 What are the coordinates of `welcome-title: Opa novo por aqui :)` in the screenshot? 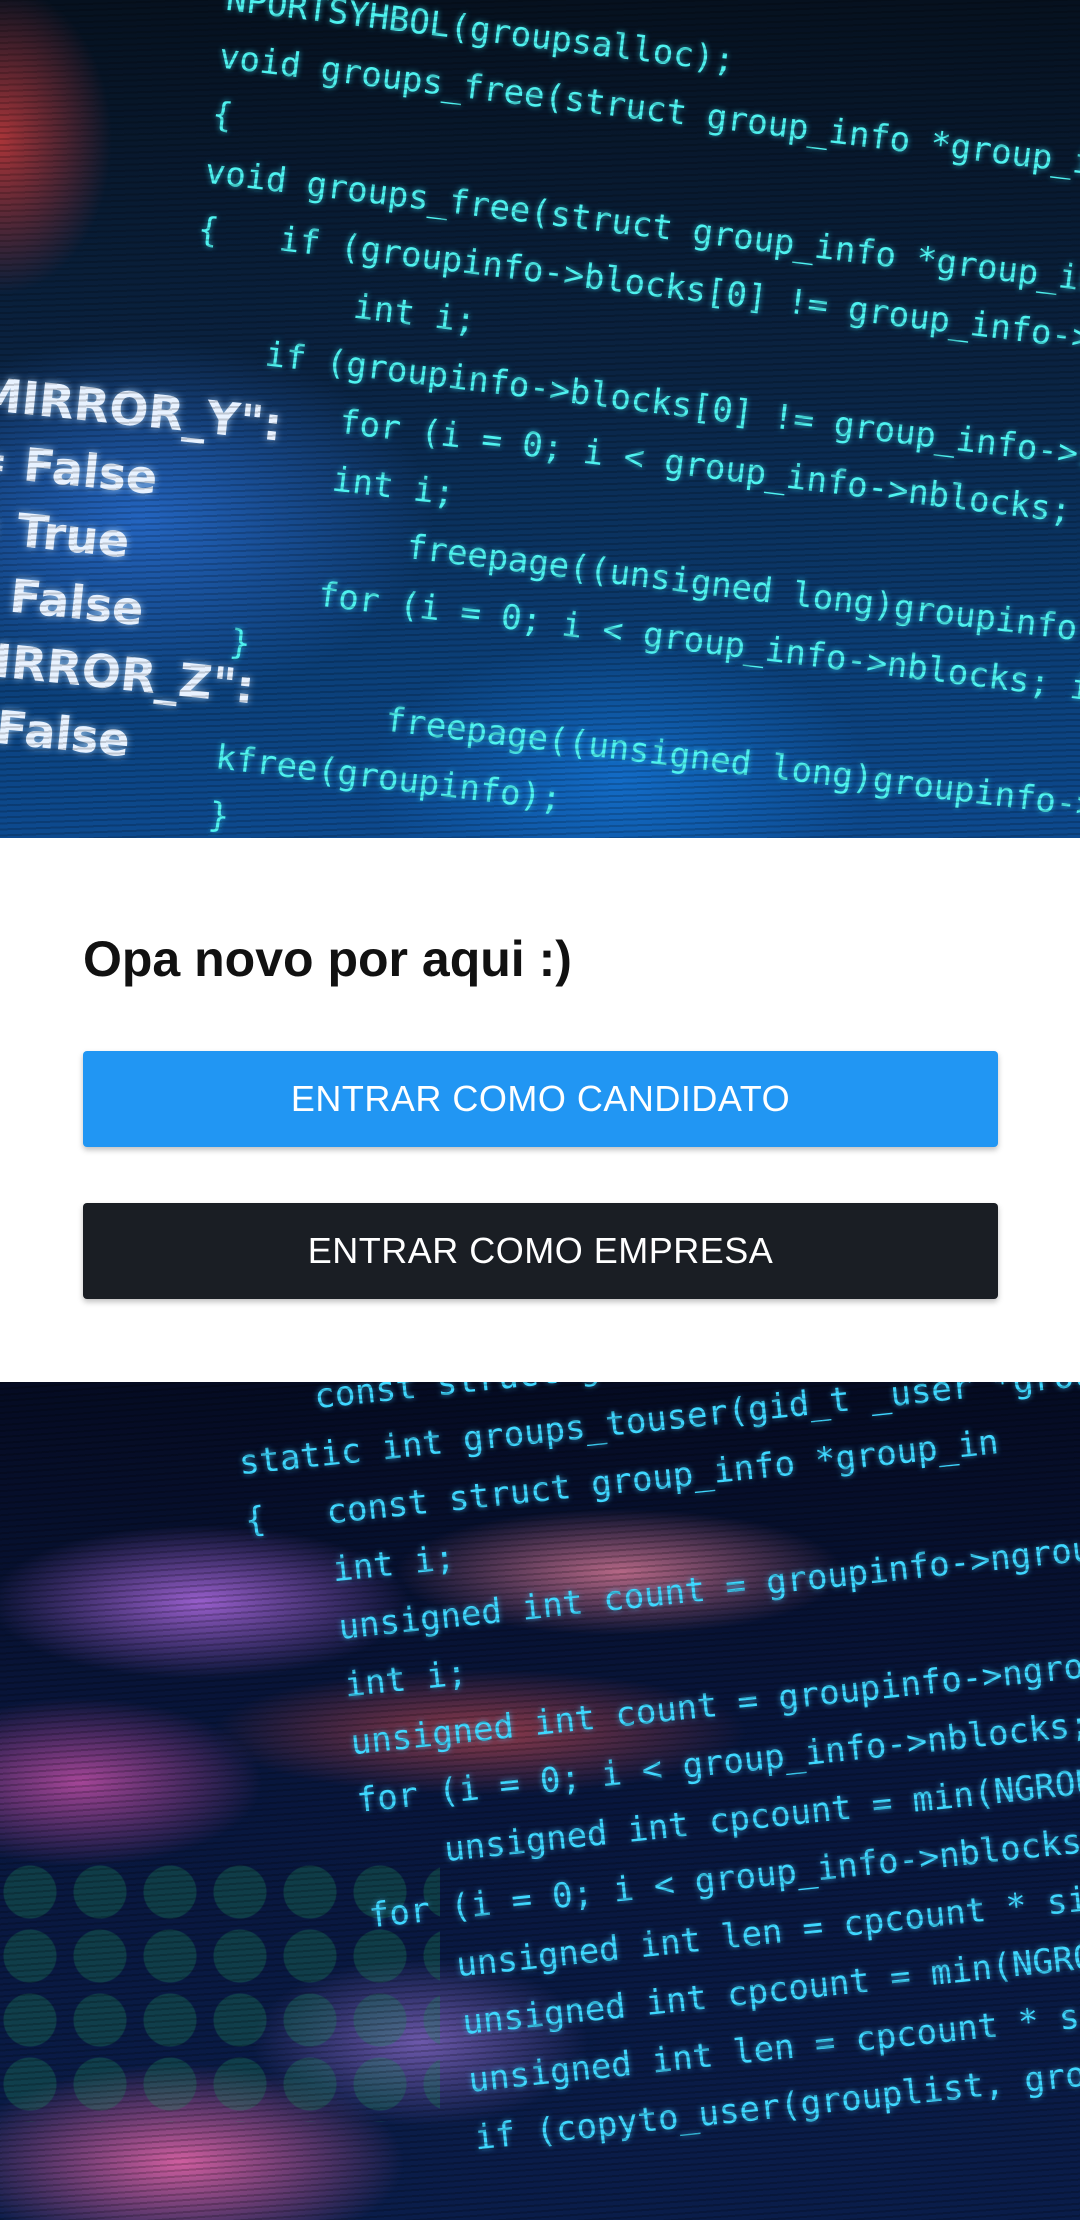 It's located at (327, 959).